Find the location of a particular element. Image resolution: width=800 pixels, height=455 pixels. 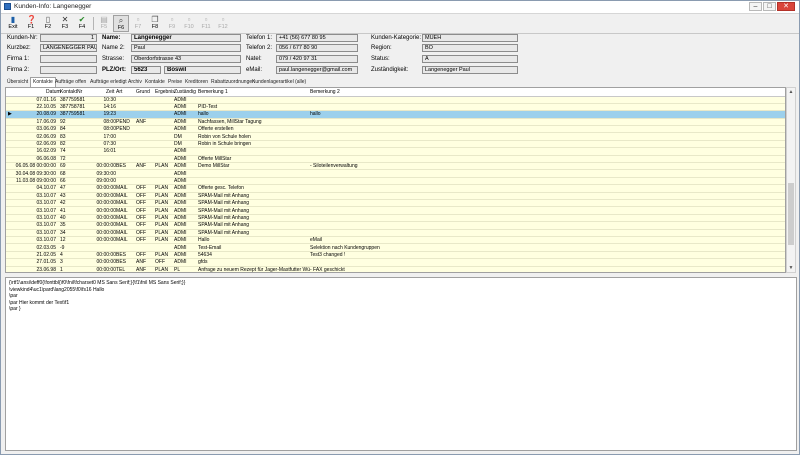

column-header-zeit: Zeit is located at coordinates (110, 92).